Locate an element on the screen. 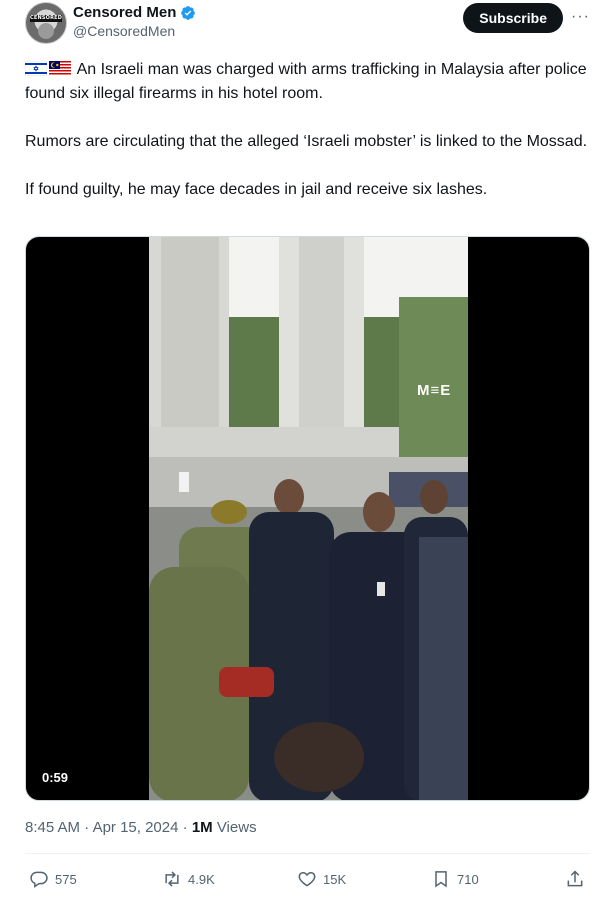  israel-flag-icon is located at coordinates (36, 68).